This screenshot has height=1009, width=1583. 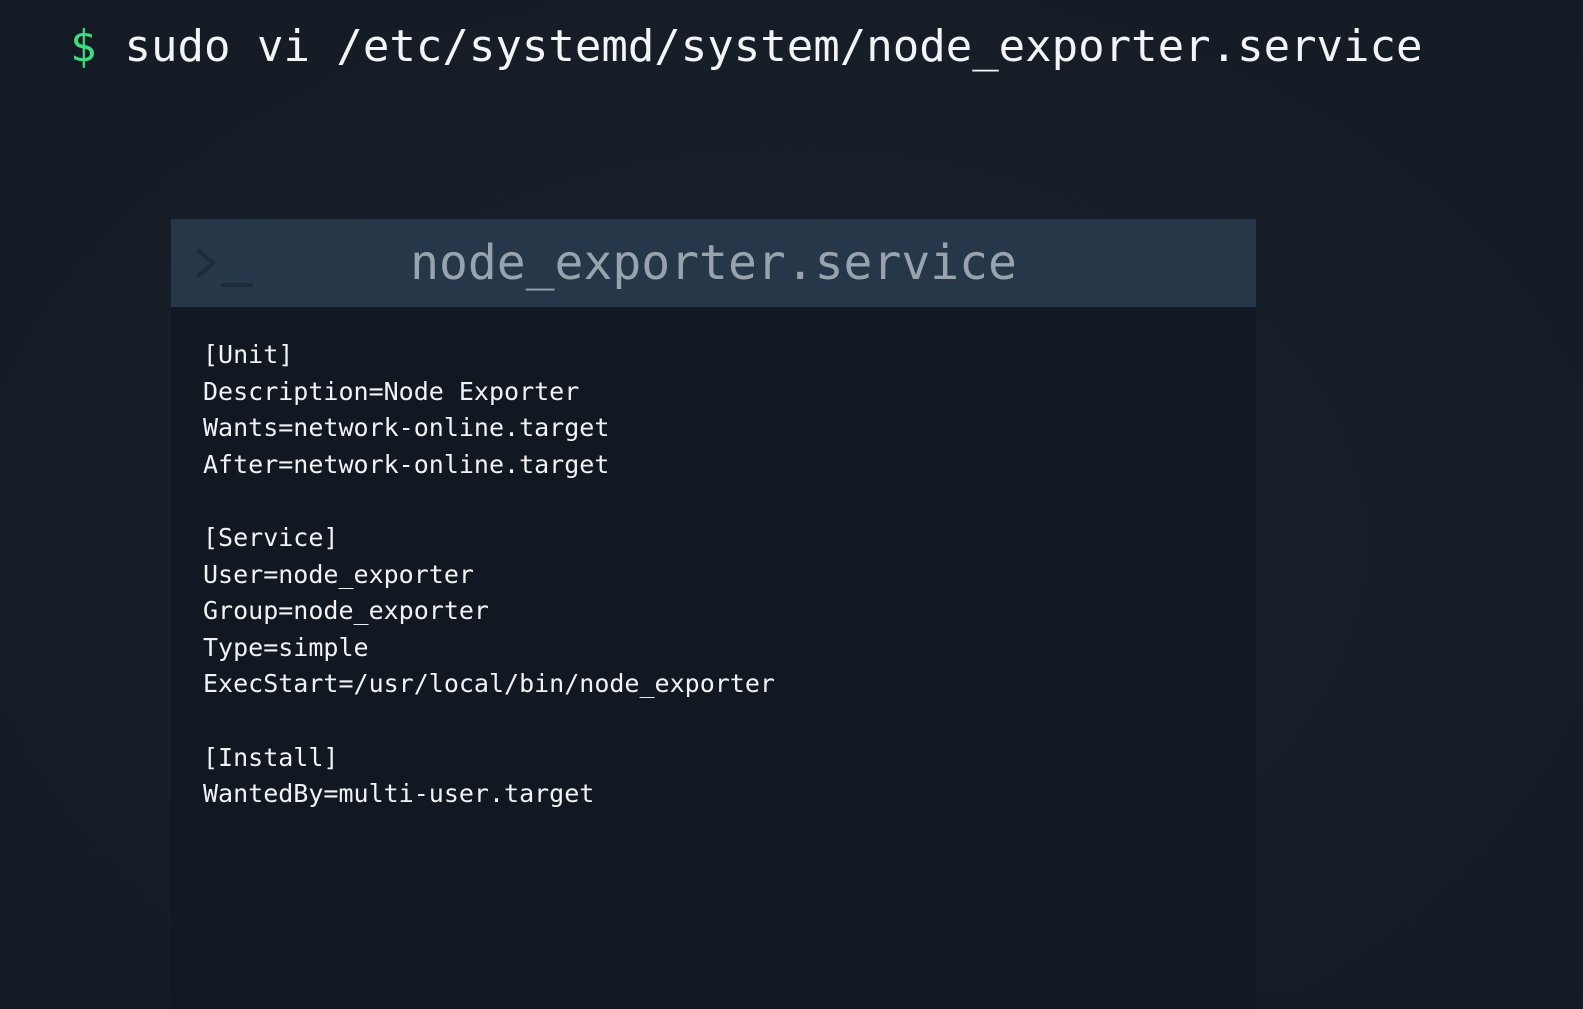 I want to click on file-line: ExecStart=/usr/local/bin/node_exporter, so click(x=489, y=684).